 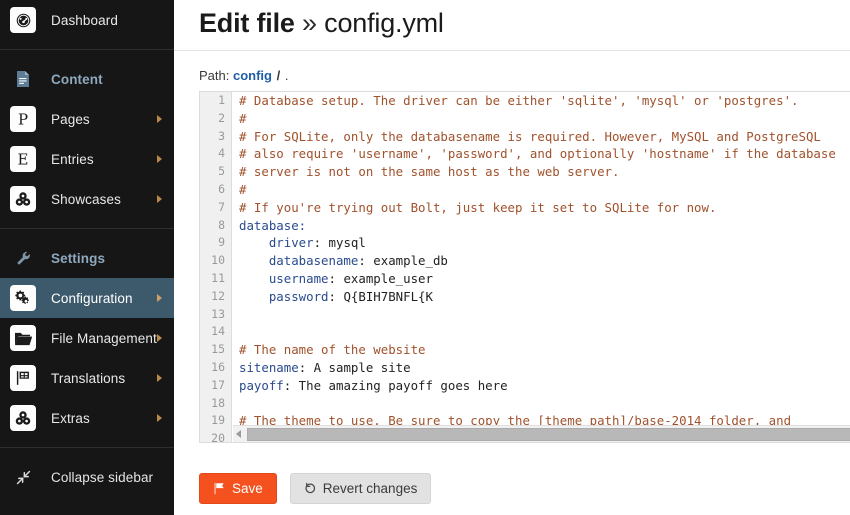 What do you see at coordinates (87, 418) in the screenshot?
I see `sidebar-item-extras: Extras` at bounding box center [87, 418].